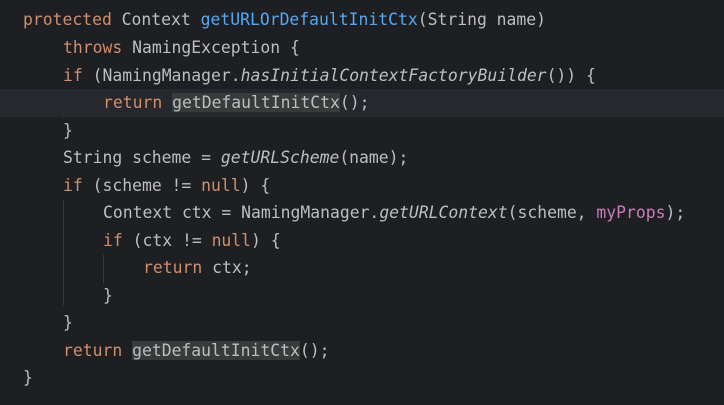  I want to click on code-line-4-current: return getDefaultInitCtx();, so click(362, 103).